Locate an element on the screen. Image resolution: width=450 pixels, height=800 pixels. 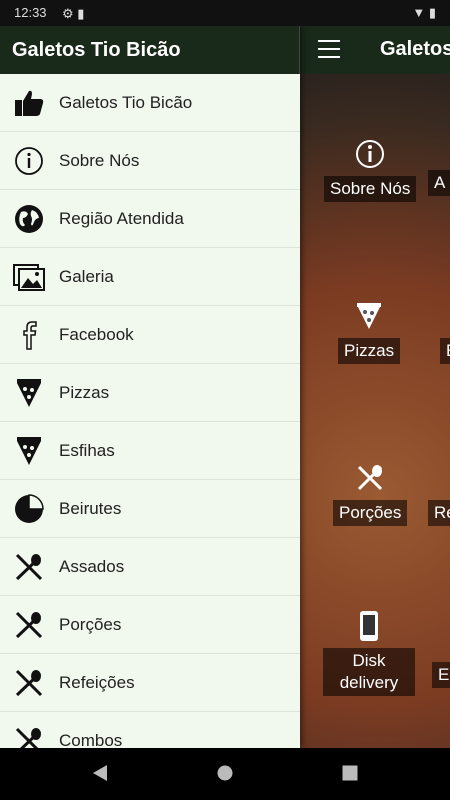
tile-partial-en: En is located at coordinates (441, 675).